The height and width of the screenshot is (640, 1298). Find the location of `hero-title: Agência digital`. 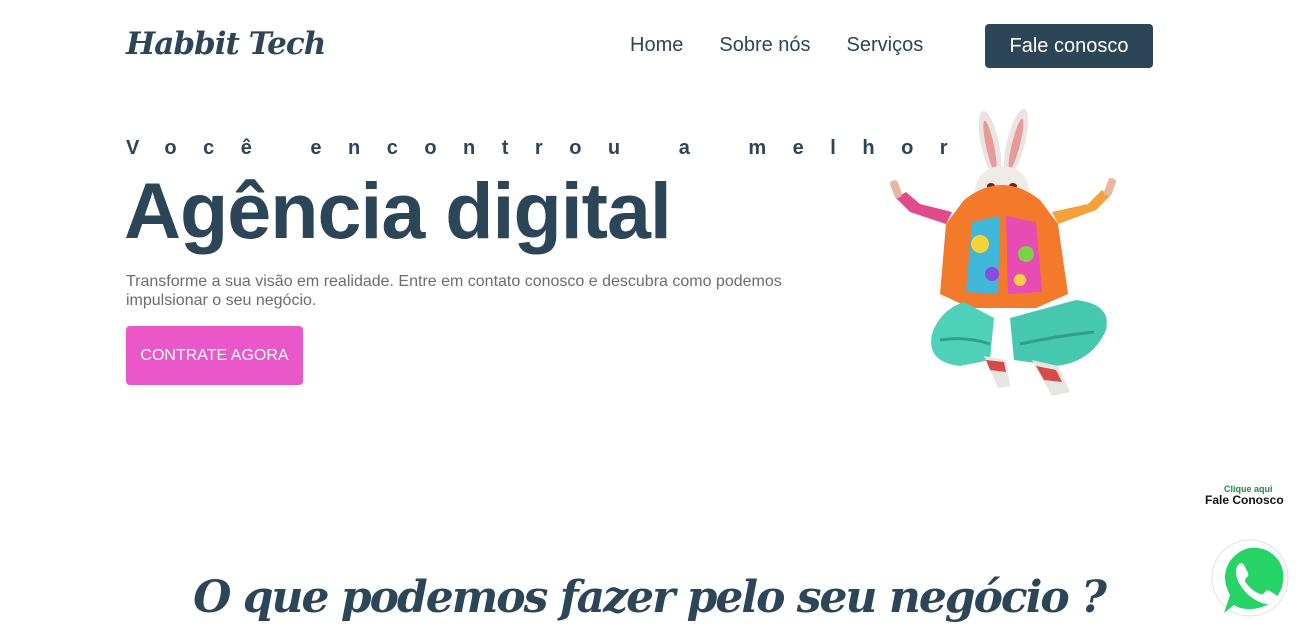

hero-title: Agência digital is located at coordinates (398, 210).